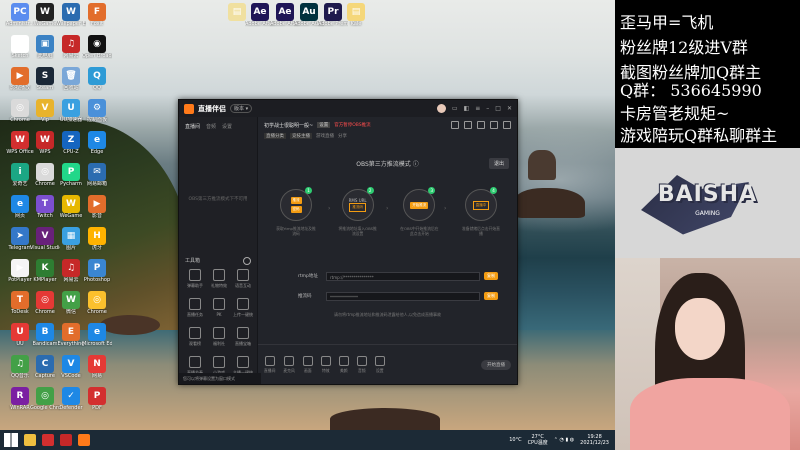 The height and width of the screenshot is (450, 800). What do you see at coordinates (275, 136) in the screenshot?
I see `category-chip: 直播分类` at bounding box center [275, 136].